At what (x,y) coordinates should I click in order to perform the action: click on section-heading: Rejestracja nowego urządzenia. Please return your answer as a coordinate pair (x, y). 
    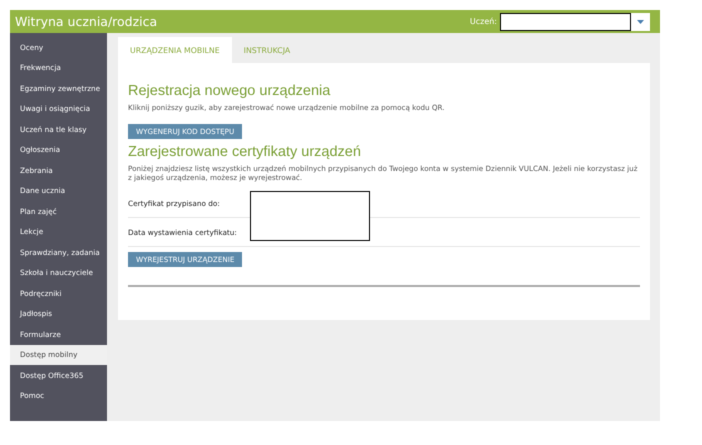
    Looking at the image, I should click on (230, 91).